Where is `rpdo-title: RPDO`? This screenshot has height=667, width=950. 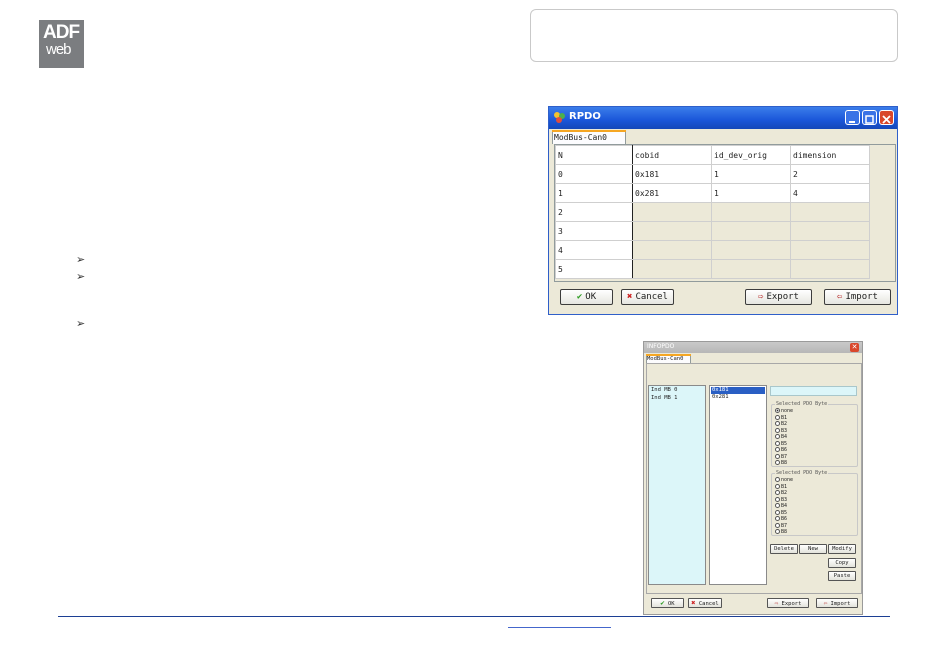 rpdo-title: RPDO is located at coordinates (585, 116).